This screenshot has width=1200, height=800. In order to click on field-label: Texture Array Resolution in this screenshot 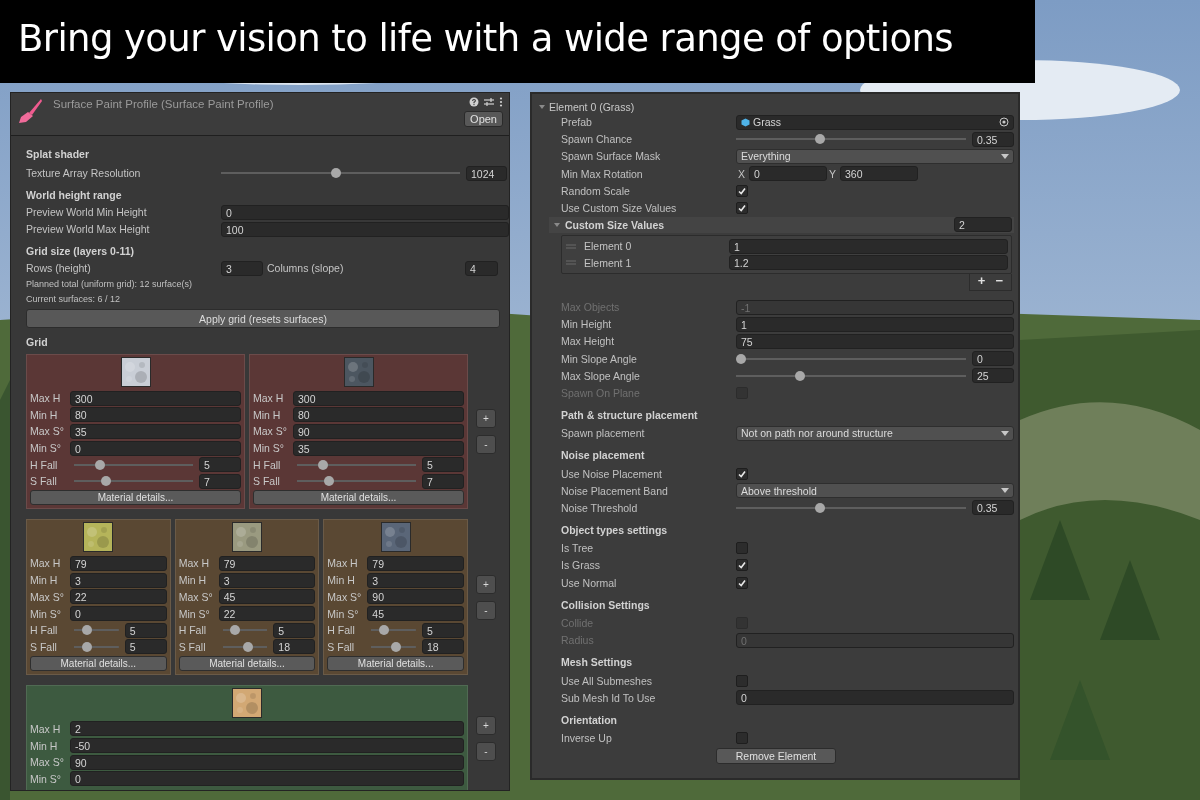, I will do `click(84, 173)`.